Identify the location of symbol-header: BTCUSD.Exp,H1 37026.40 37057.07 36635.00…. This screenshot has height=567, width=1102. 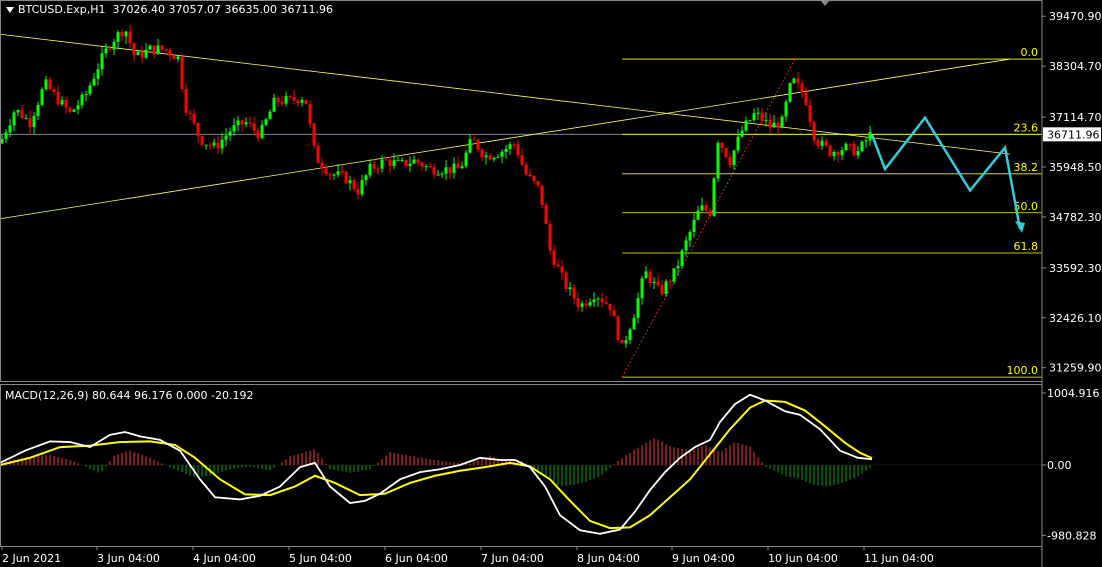
(169, 9).